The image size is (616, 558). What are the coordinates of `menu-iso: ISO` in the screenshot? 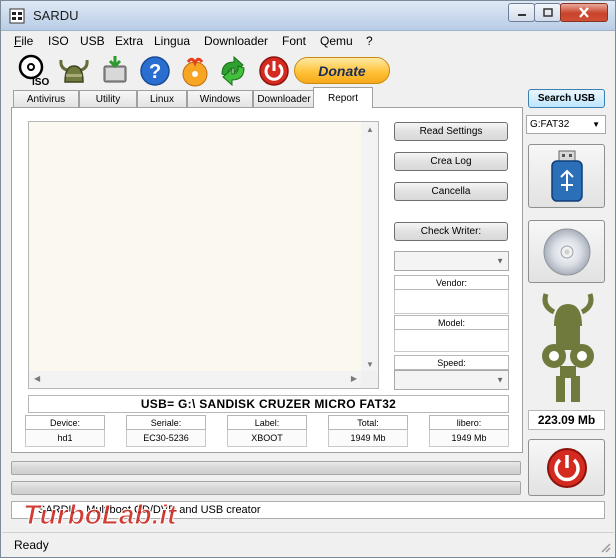 It's located at (58, 41).